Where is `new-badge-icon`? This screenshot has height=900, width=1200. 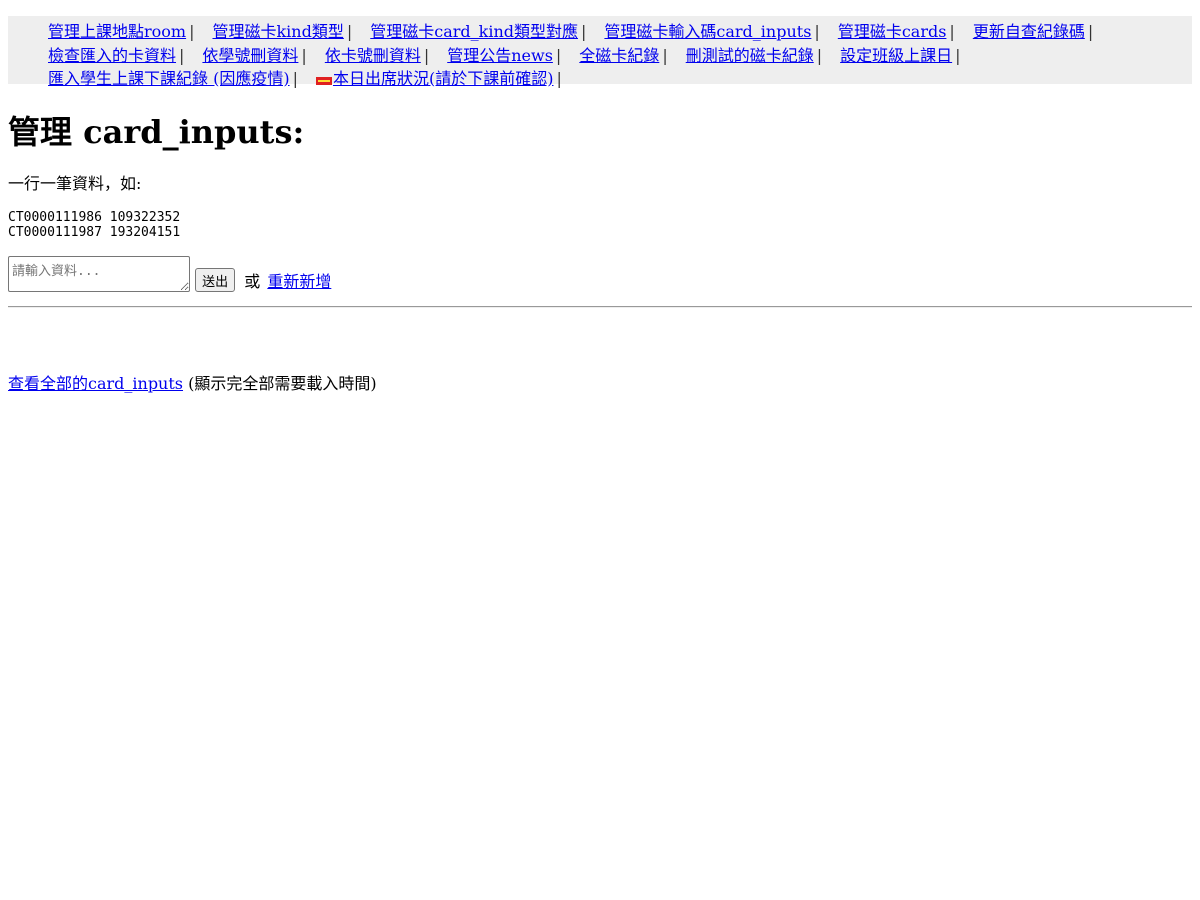
new-badge-icon is located at coordinates (323, 81).